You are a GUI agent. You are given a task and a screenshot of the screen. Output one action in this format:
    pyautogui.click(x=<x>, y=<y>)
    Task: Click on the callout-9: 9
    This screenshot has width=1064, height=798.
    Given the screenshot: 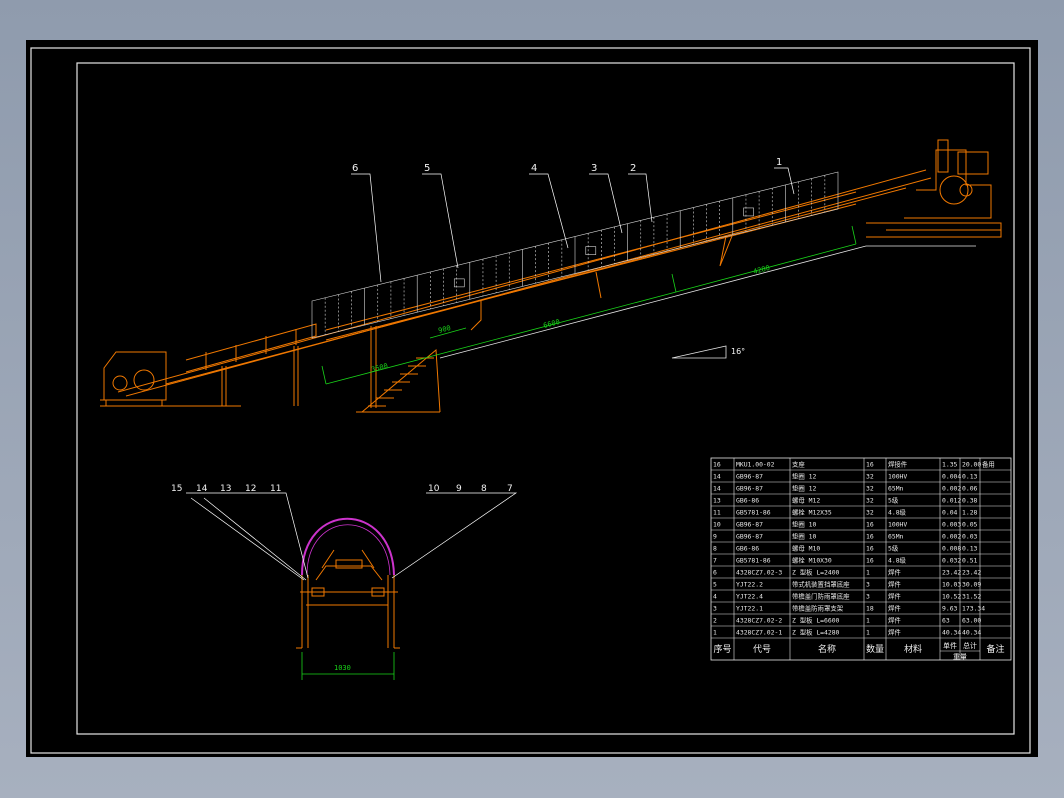 What is the action you would take?
    pyautogui.click(x=459, y=489)
    